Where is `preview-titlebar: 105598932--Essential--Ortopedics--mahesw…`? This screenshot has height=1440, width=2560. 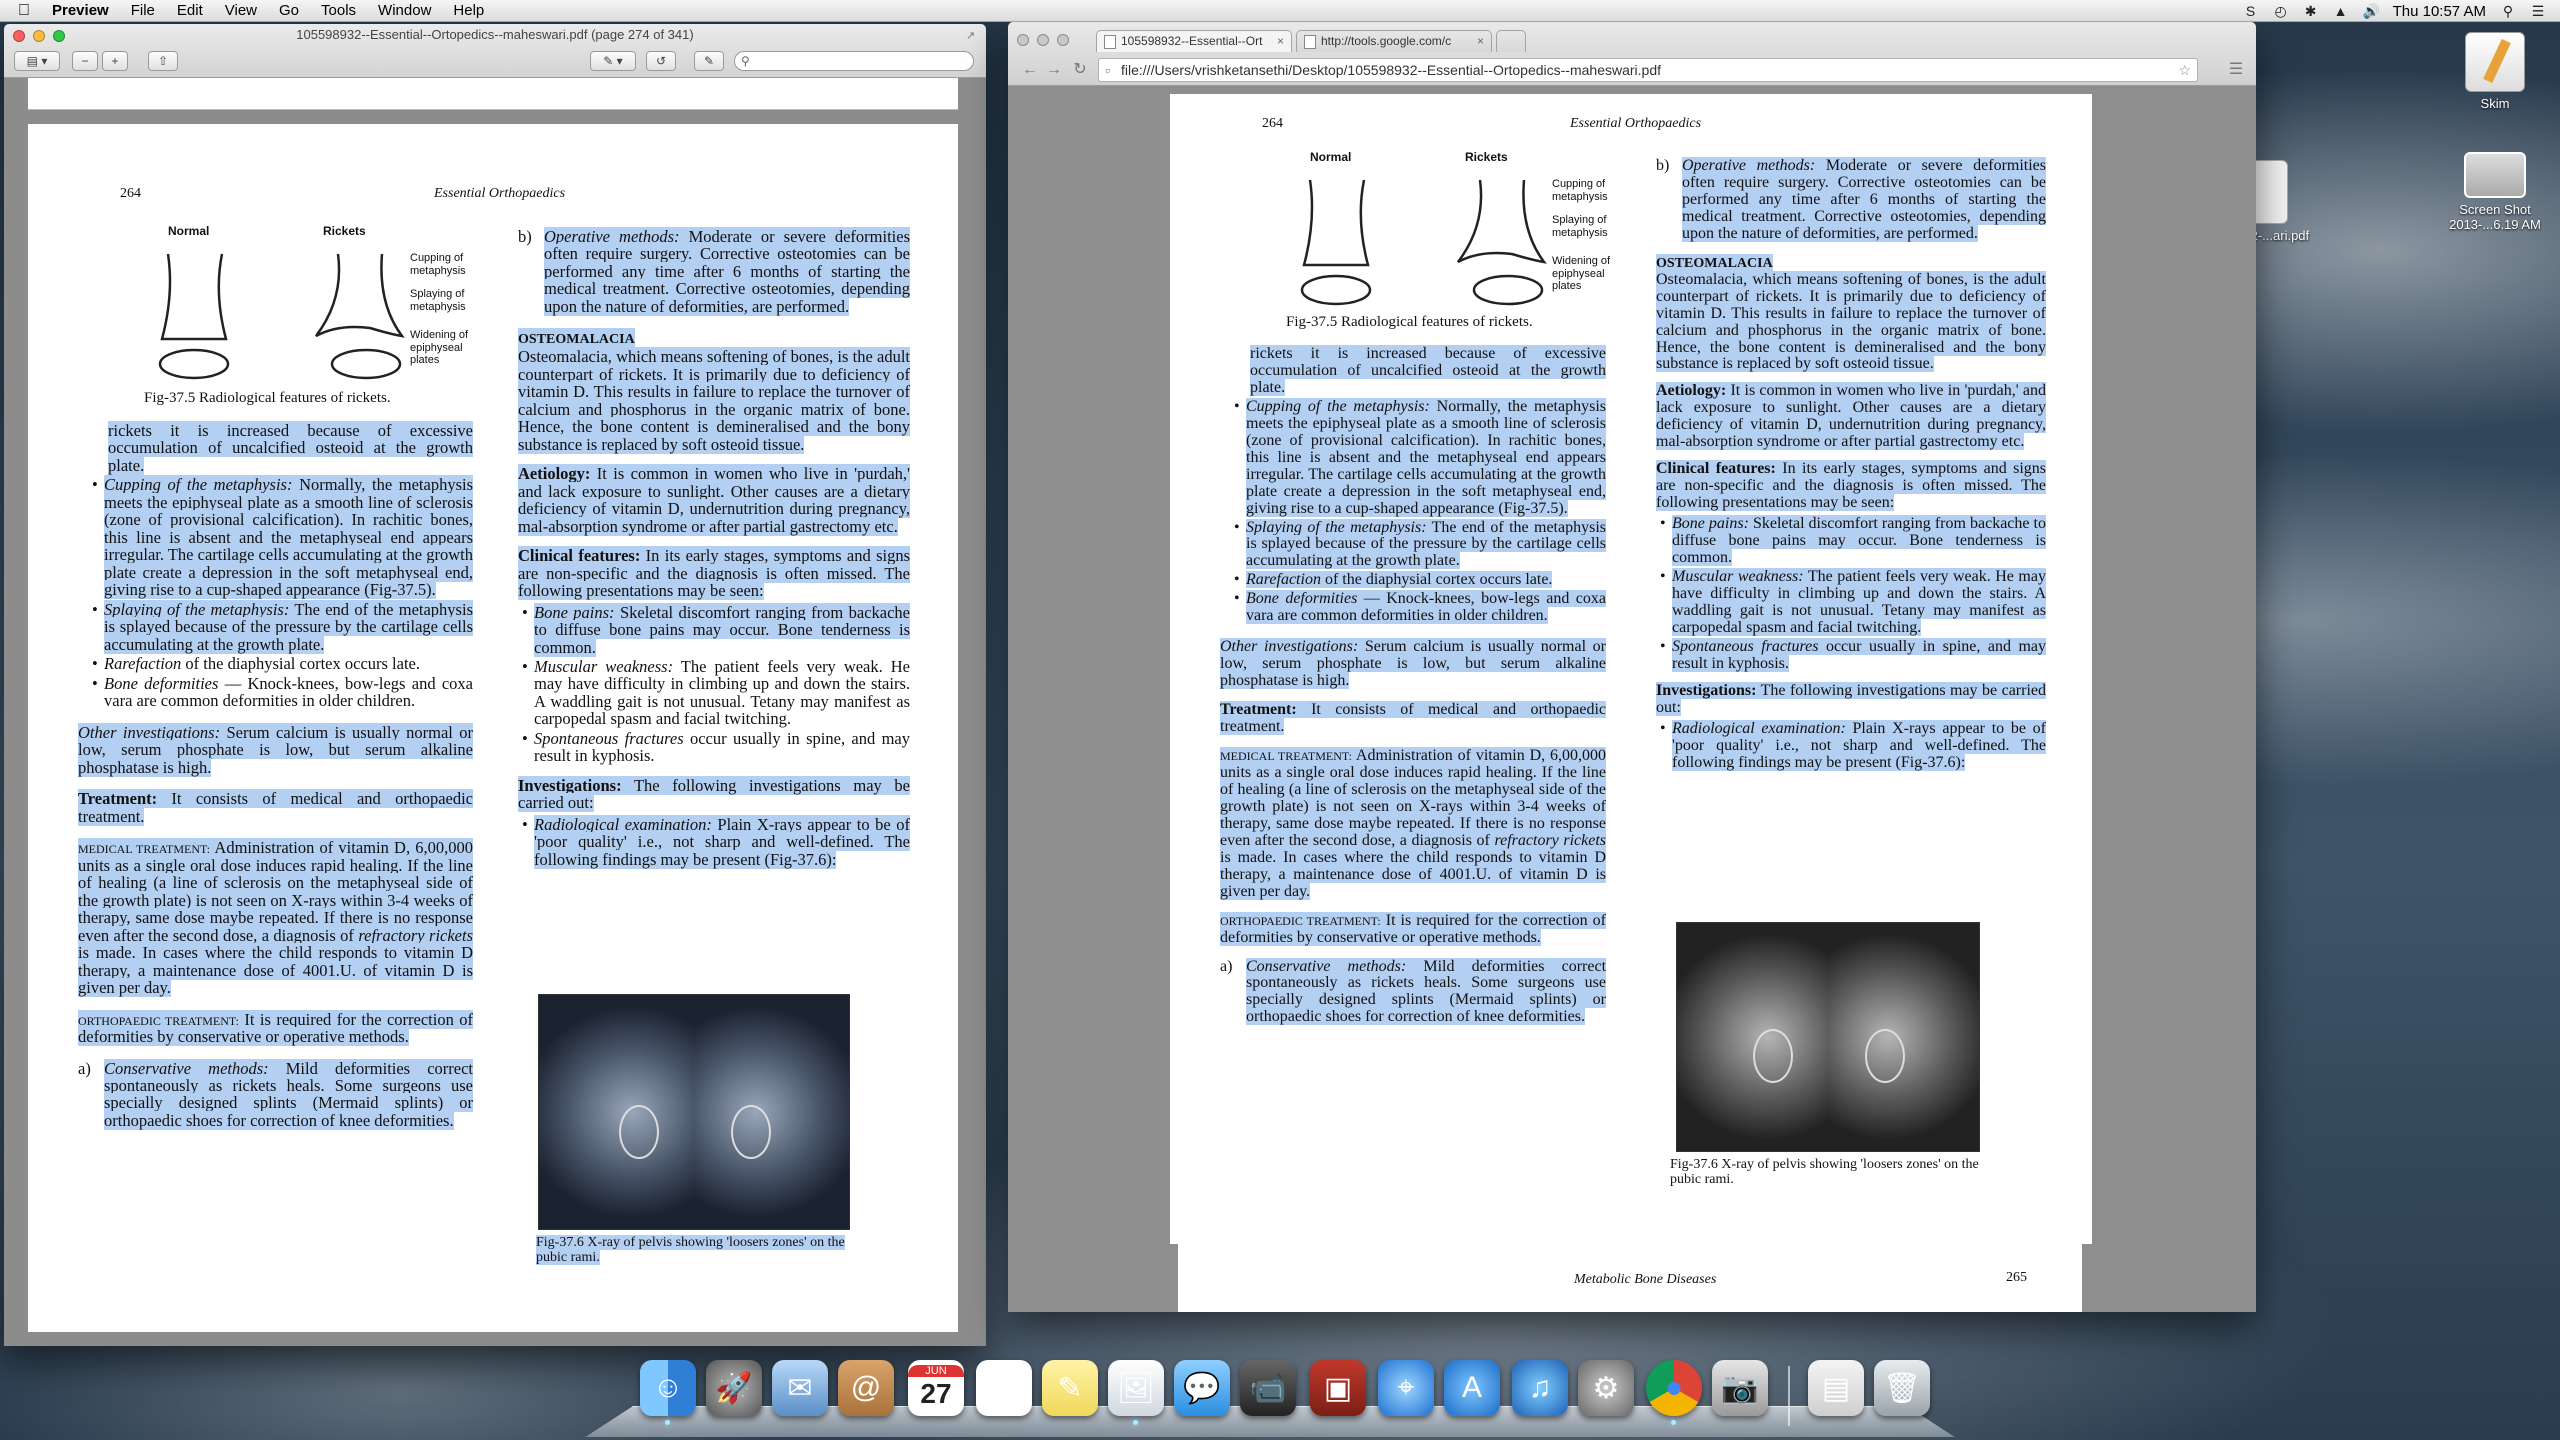
preview-titlebar: 105598932--Essential--Ortopedics--mahesw… is located at coordinates (495, 51).